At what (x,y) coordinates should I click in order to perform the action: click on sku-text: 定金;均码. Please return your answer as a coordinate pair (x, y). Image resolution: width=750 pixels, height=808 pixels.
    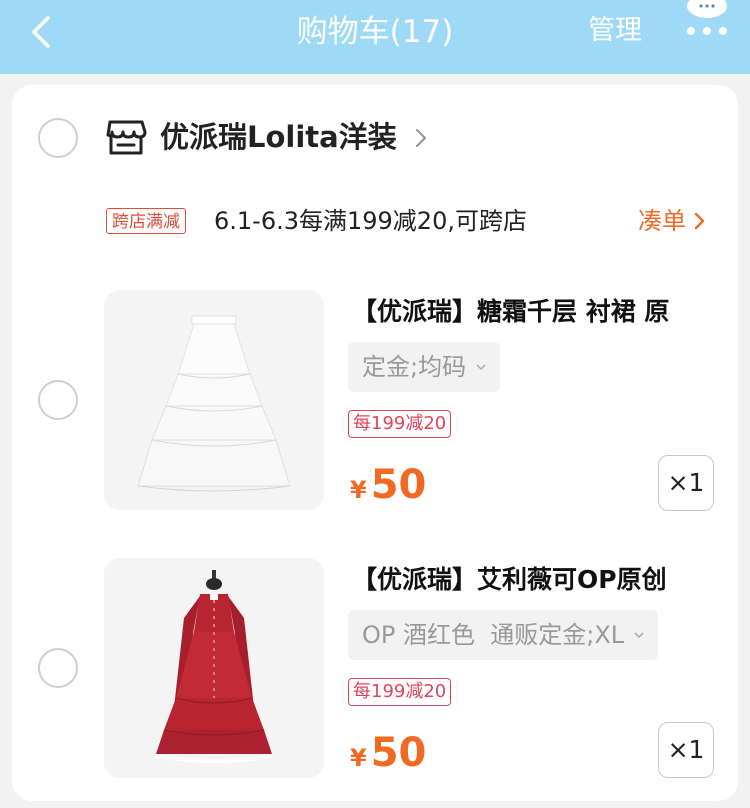
    Looking at the image, I should click on (414, 367).